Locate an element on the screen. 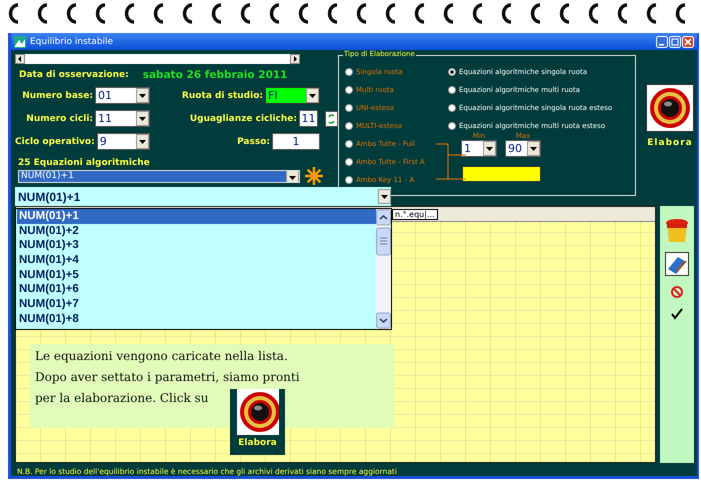 This screenshot has width=701, height=488. list-item: NUM(01)+6 is located at coordinates (196, 290).